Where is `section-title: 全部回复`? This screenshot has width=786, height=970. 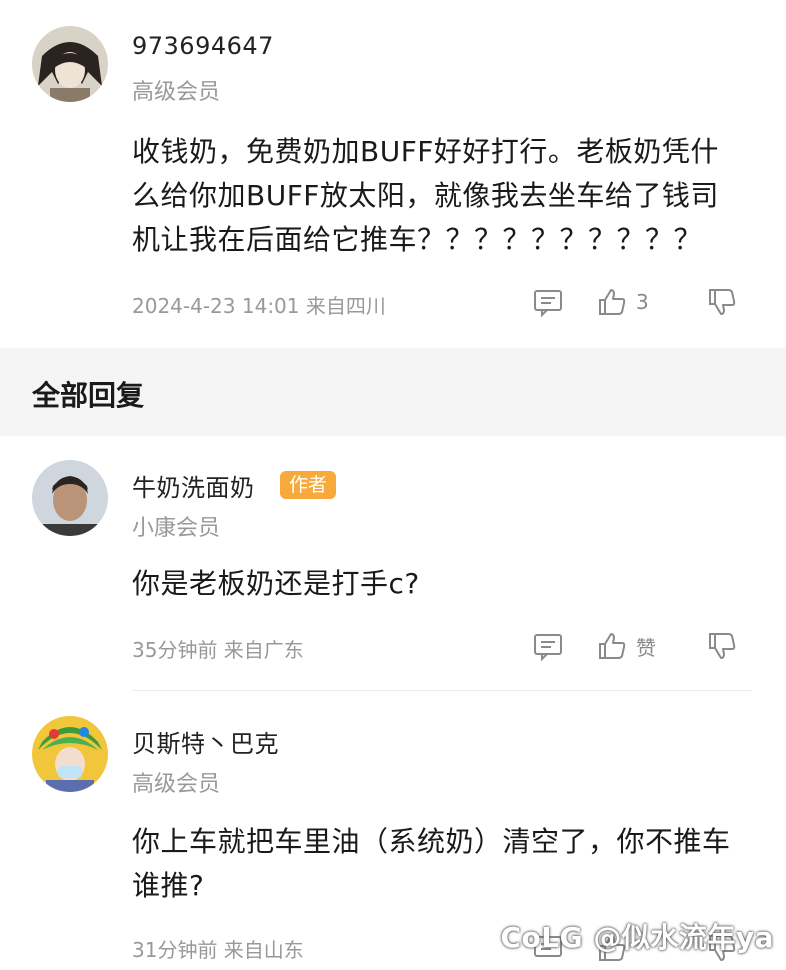
section-title: 全部回复 is located at coordinates (88, 395).